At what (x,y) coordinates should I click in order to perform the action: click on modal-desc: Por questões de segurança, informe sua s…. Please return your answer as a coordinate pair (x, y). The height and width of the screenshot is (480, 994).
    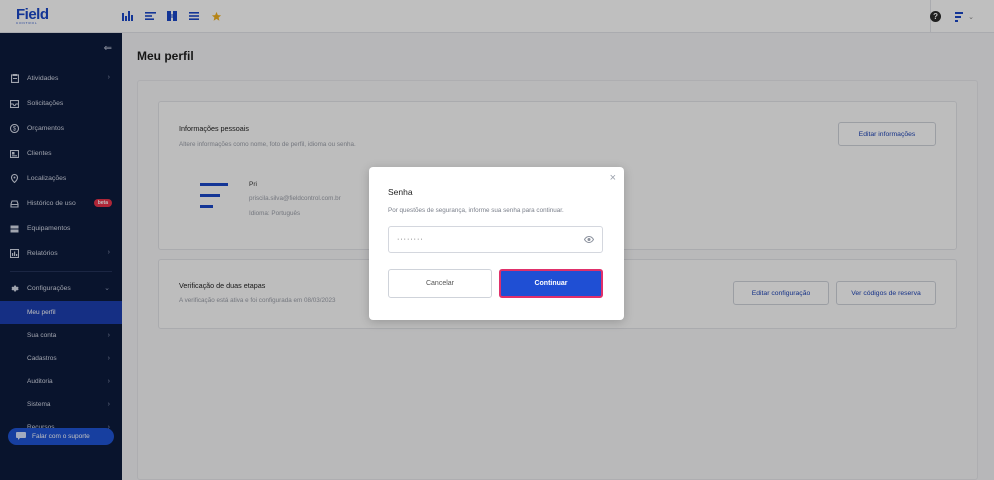
    Looking at the image, I should click on (476, 210).